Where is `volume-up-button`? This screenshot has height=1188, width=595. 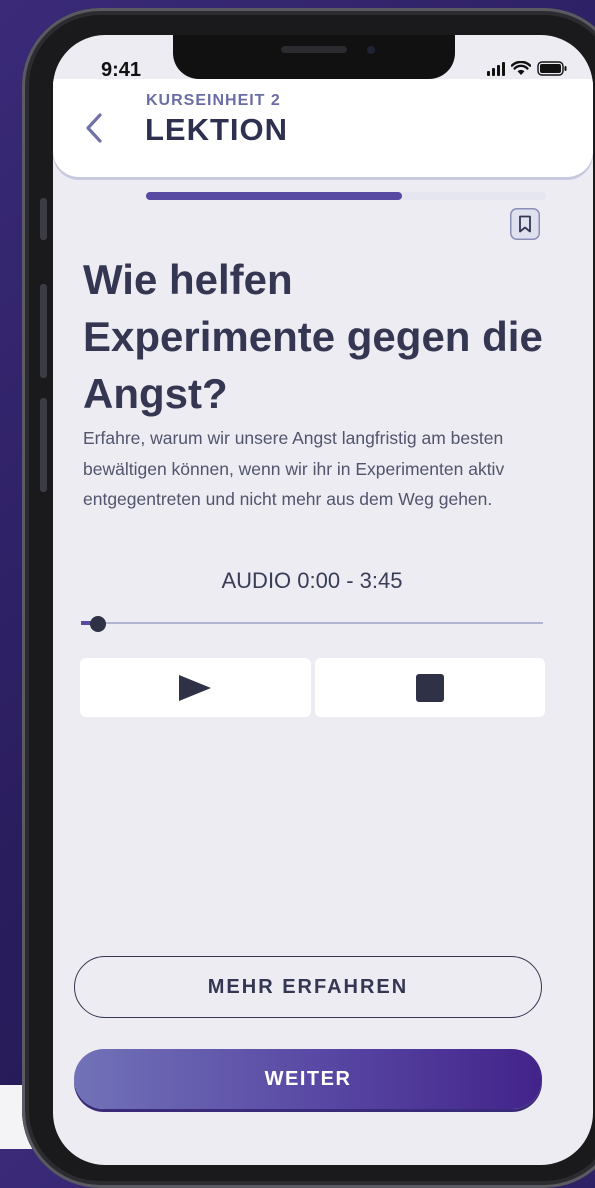 volume-up-button is located at coordinates (43, 331).